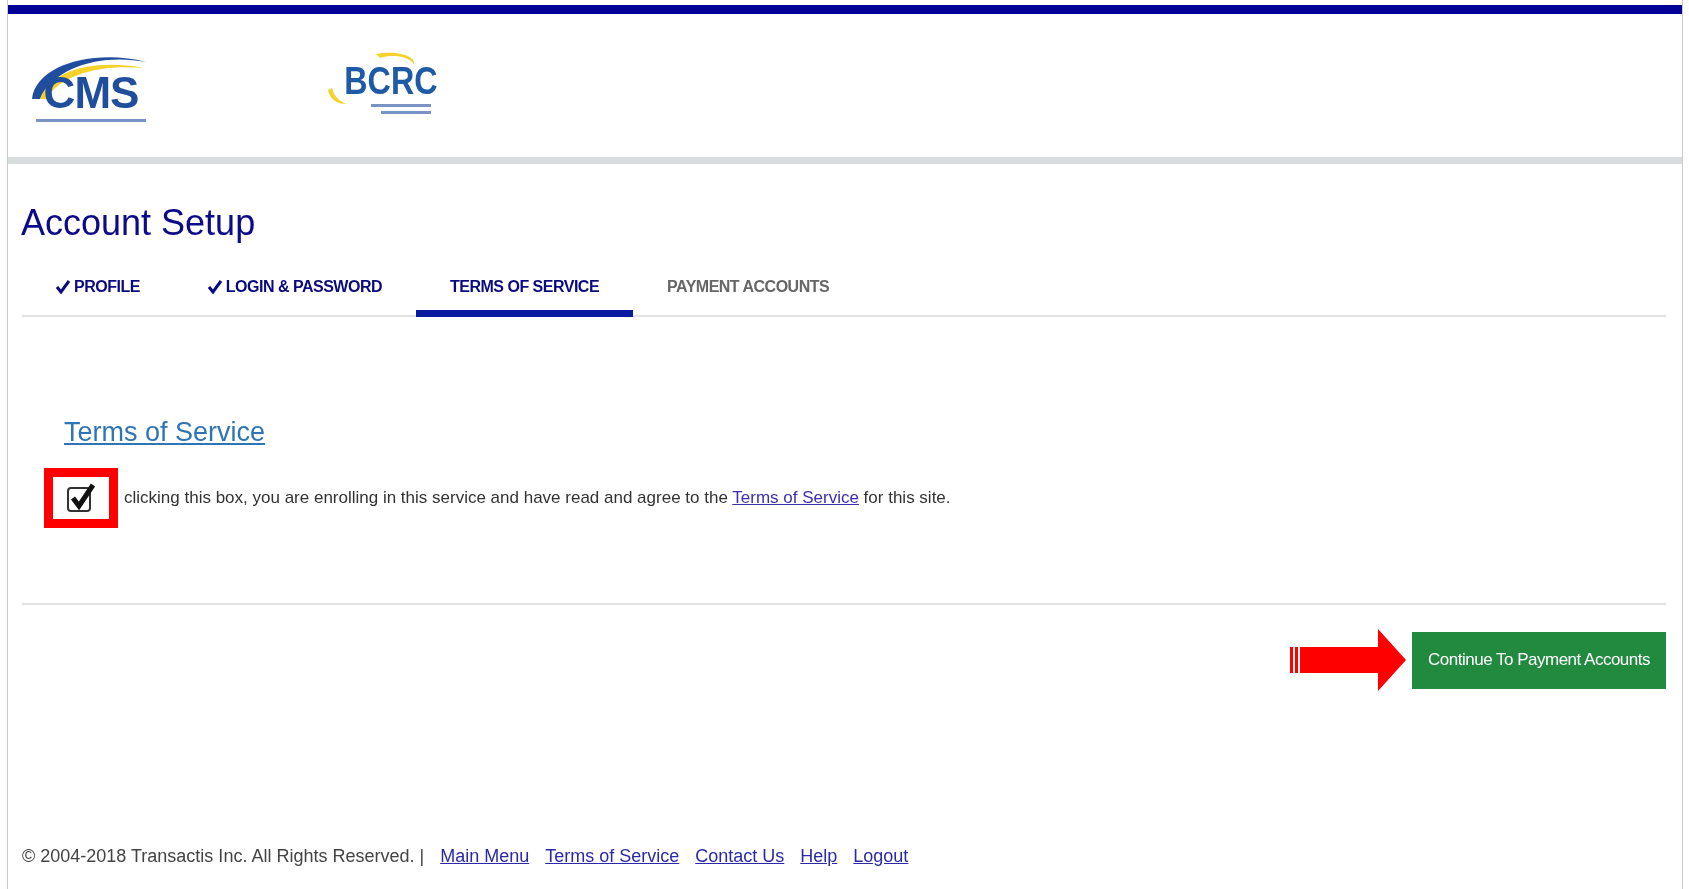  I want to click on copyright-text: © 2004-2018 Transactis Inc. All Rights Reserved. |, so click(223, 856).